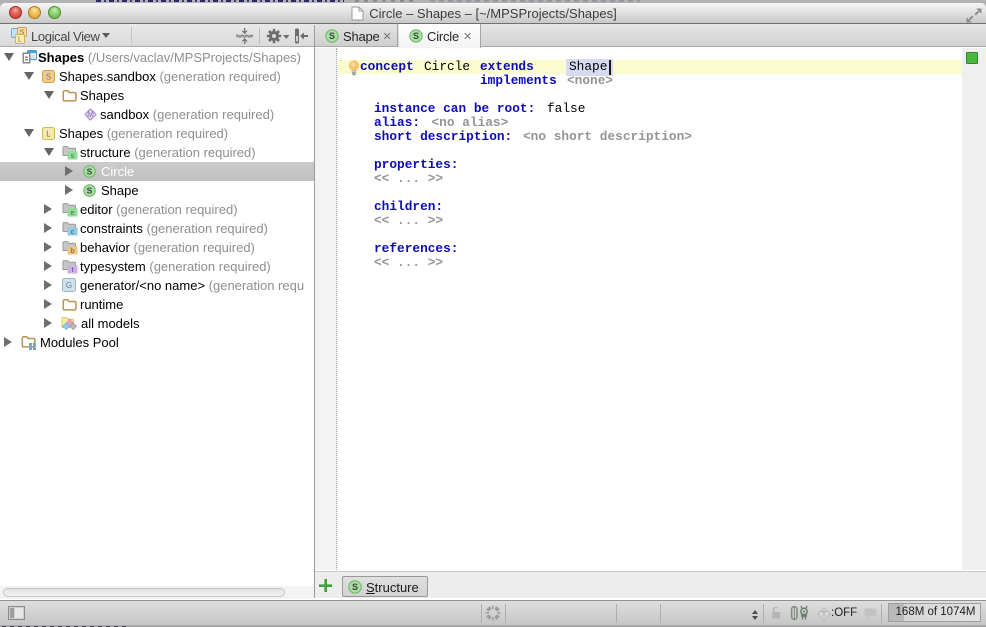 This screenshot has height=627, width=986. What do you see at coordinates (72, 250) in the screenshot?
I see `svg-text: b` at bounding box center [72, 250].